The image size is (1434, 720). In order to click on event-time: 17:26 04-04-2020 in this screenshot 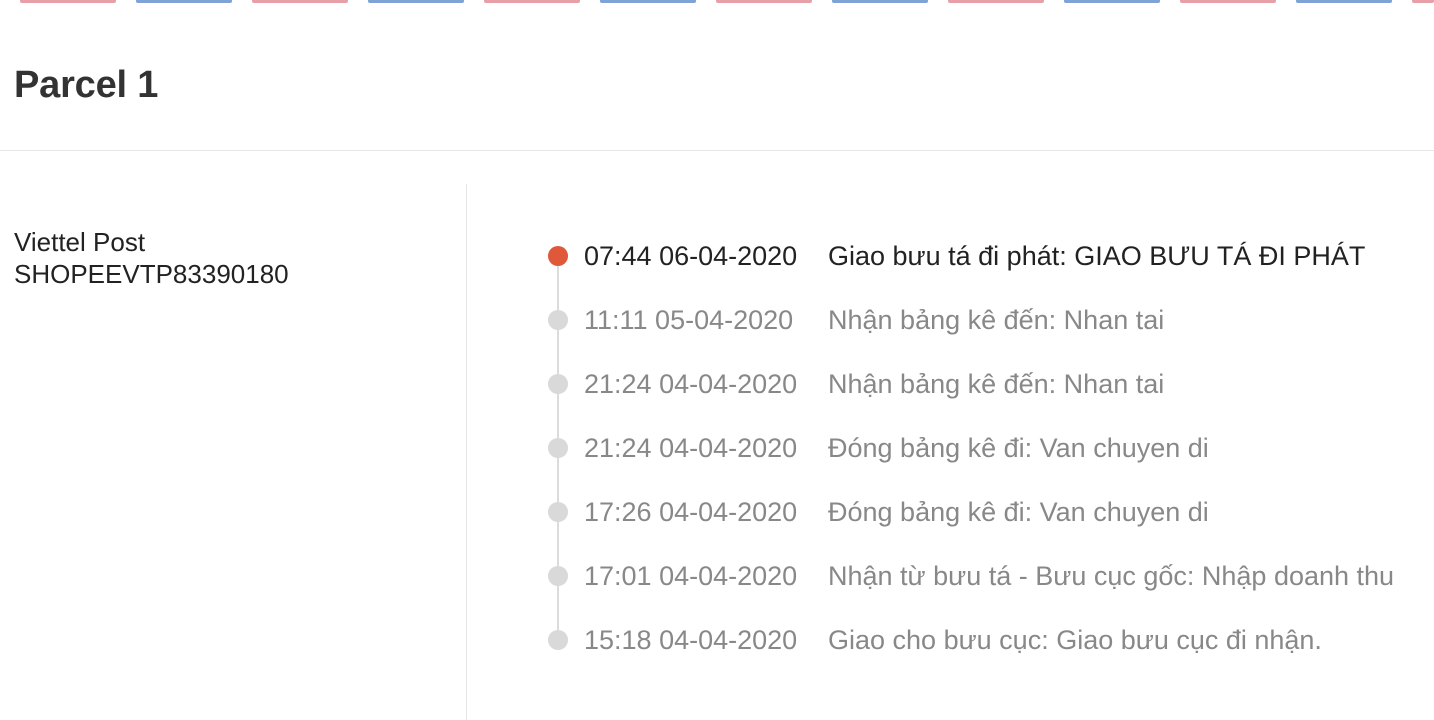, I will do `click(691, 512)`.